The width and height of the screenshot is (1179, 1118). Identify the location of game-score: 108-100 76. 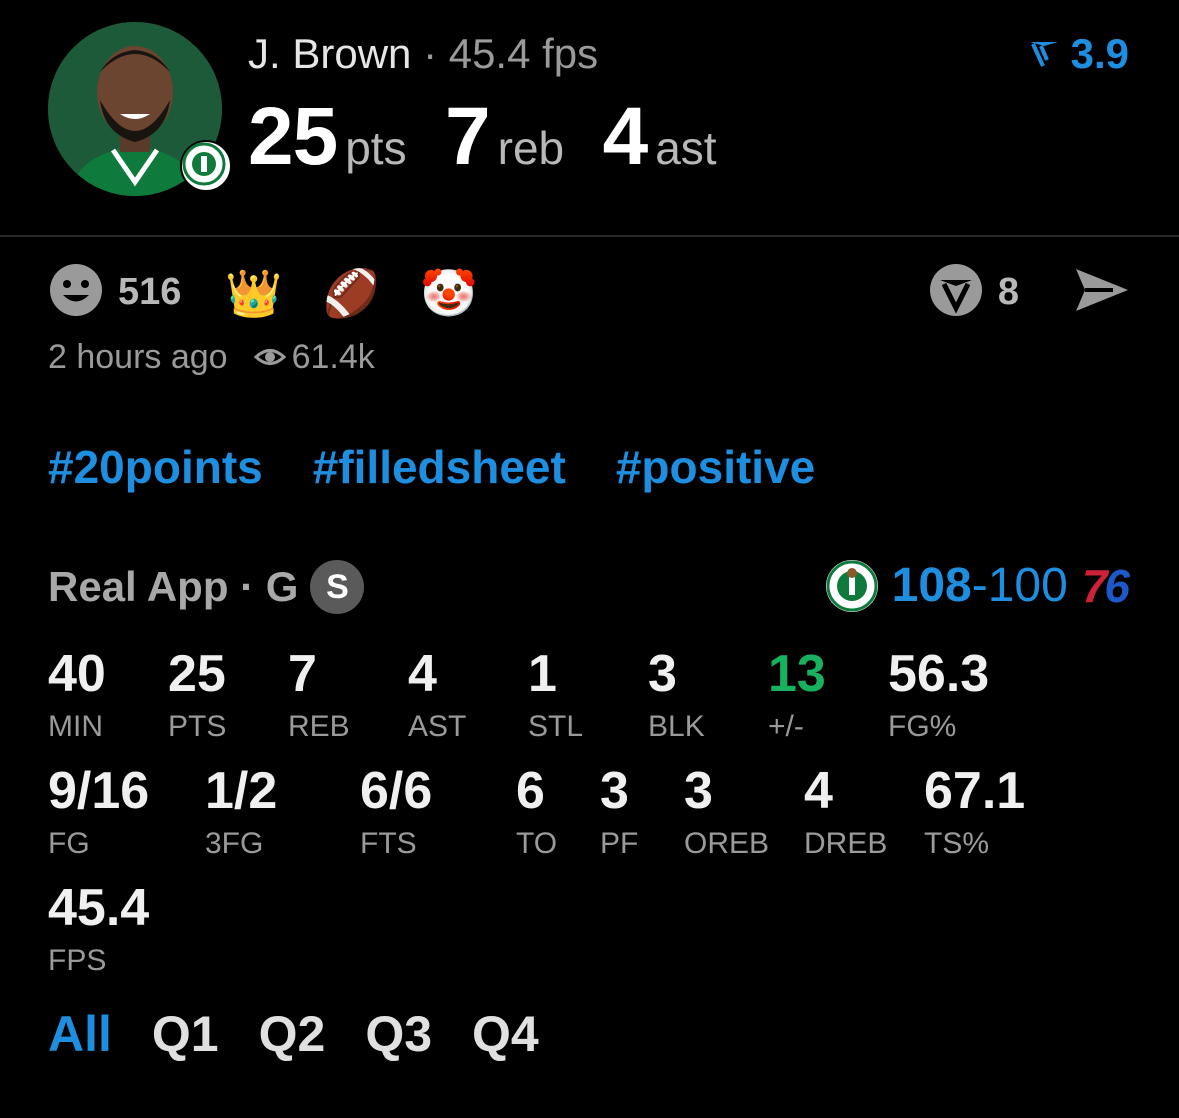
(977, 585).